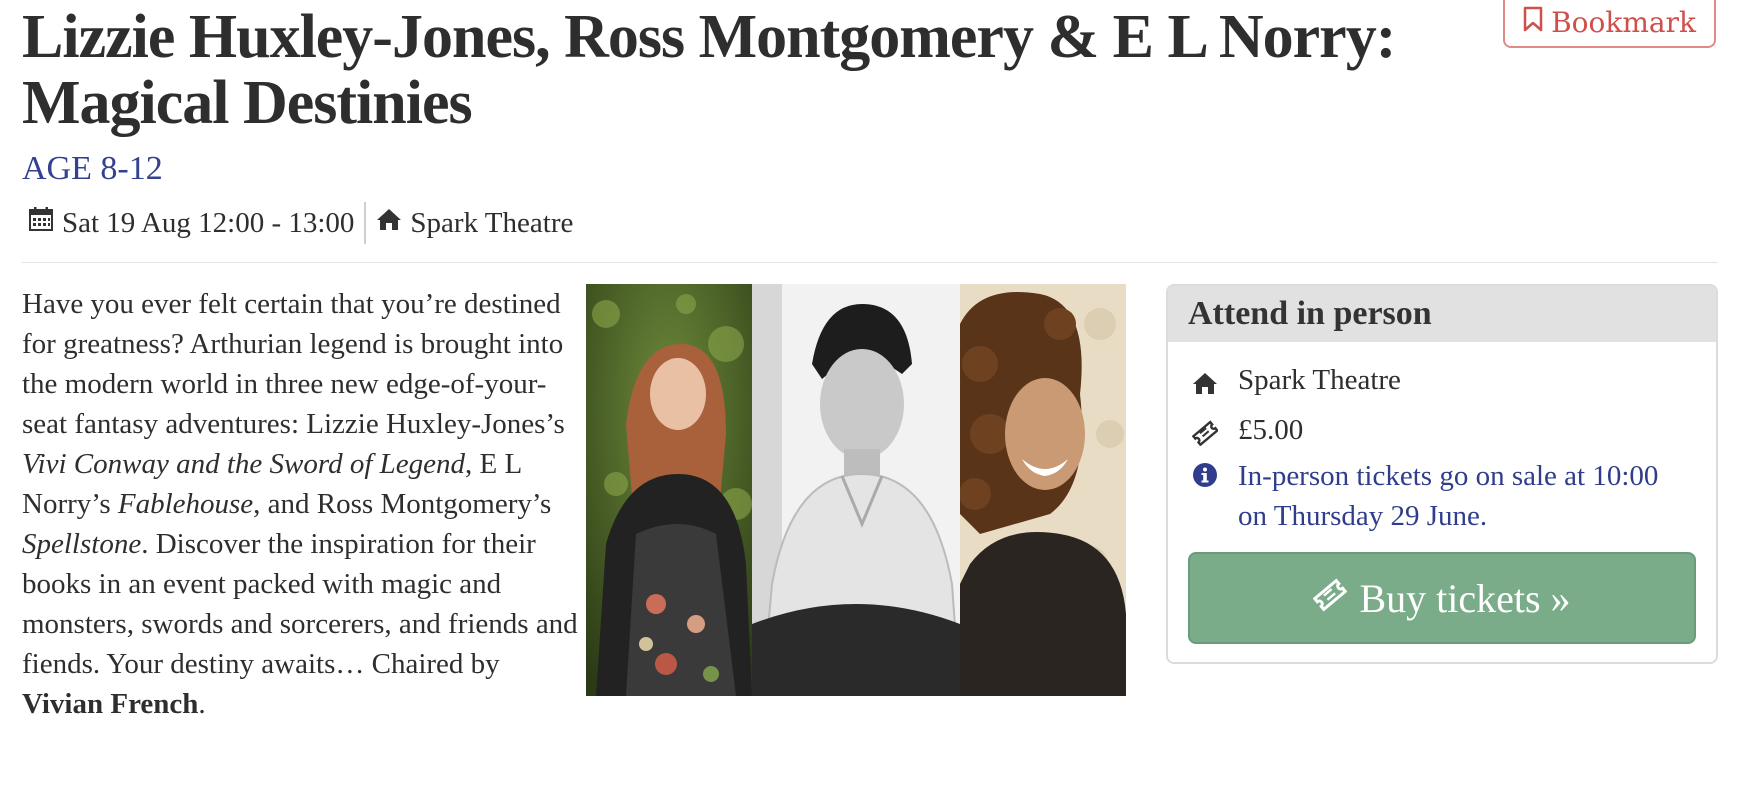  What do you see at coordinates (82, 544) in the screenshot?
I see `book-title: Spellstone` at bounding box center [82, 544].